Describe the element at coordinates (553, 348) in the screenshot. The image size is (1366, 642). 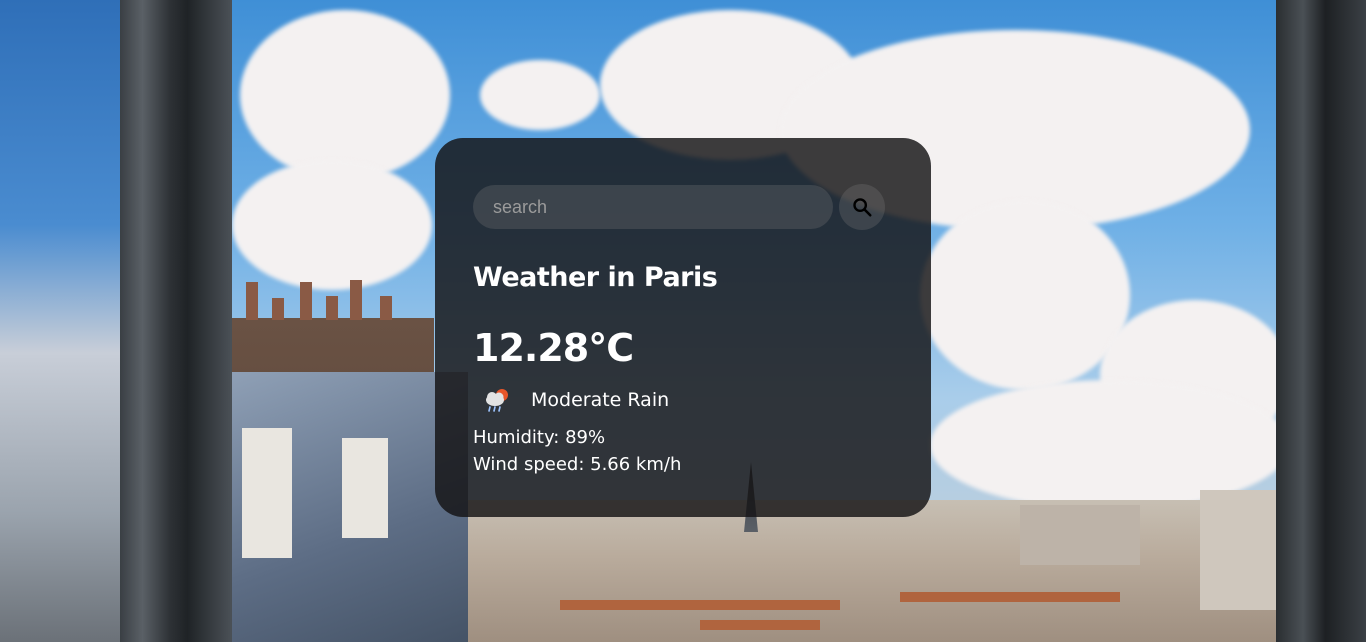
I see `temperature: 12.28°C` at that location.